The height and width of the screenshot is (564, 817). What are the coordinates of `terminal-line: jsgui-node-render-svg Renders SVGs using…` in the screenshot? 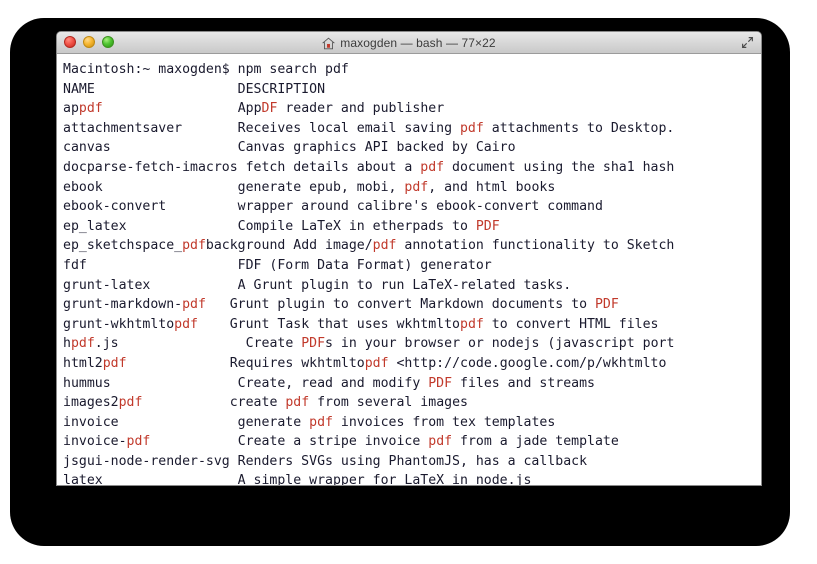 It's located at (412, 462).